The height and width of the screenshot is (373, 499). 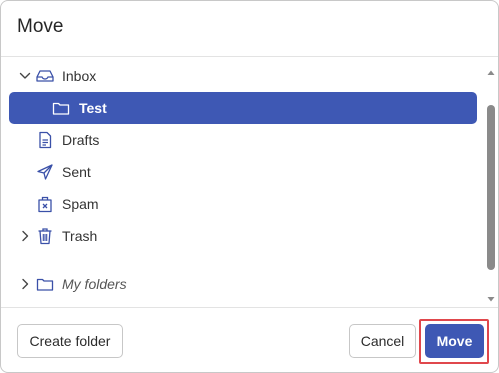 I want to click on tree-scrollbar, so click(x=491, y=182).